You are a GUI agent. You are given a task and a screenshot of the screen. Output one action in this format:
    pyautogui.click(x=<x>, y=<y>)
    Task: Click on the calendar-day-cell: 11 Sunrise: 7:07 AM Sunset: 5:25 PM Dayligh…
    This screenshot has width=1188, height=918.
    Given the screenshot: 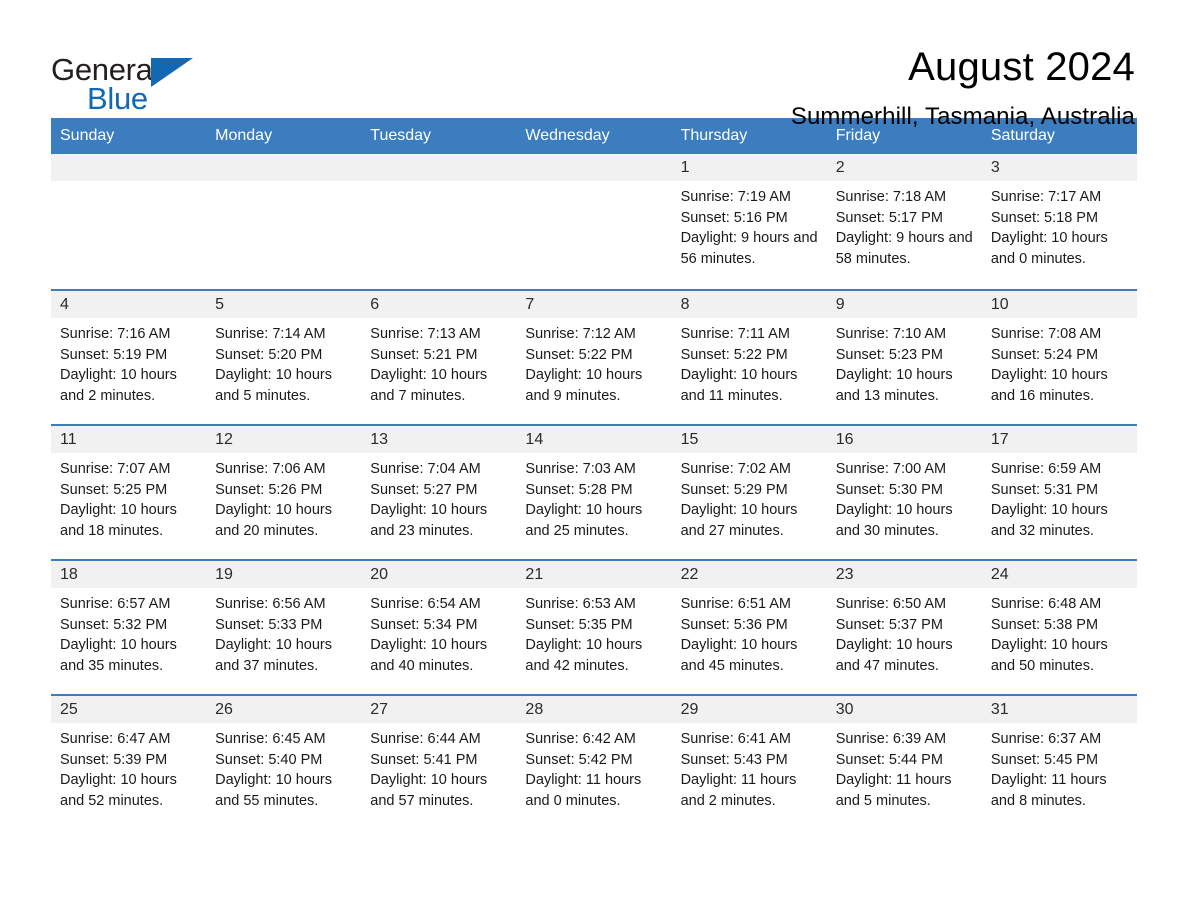 What is the action you would take?
    pyautogui.click(x=129, y=492)
    